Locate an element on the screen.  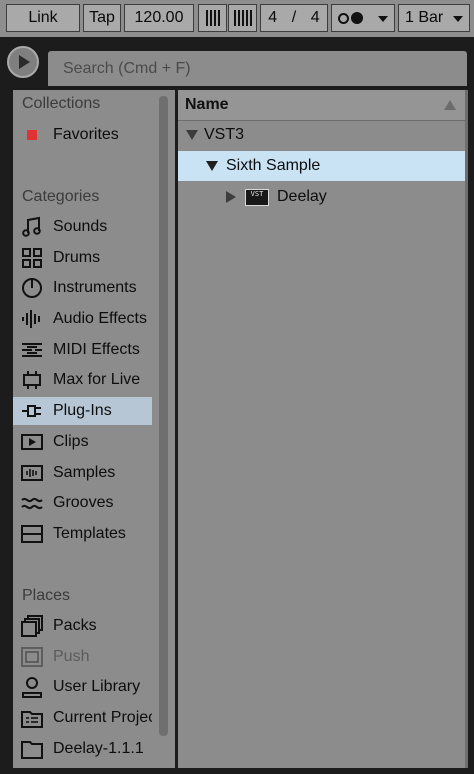
sidebar-item-label: Current Project is located at coordinates (102, 717).